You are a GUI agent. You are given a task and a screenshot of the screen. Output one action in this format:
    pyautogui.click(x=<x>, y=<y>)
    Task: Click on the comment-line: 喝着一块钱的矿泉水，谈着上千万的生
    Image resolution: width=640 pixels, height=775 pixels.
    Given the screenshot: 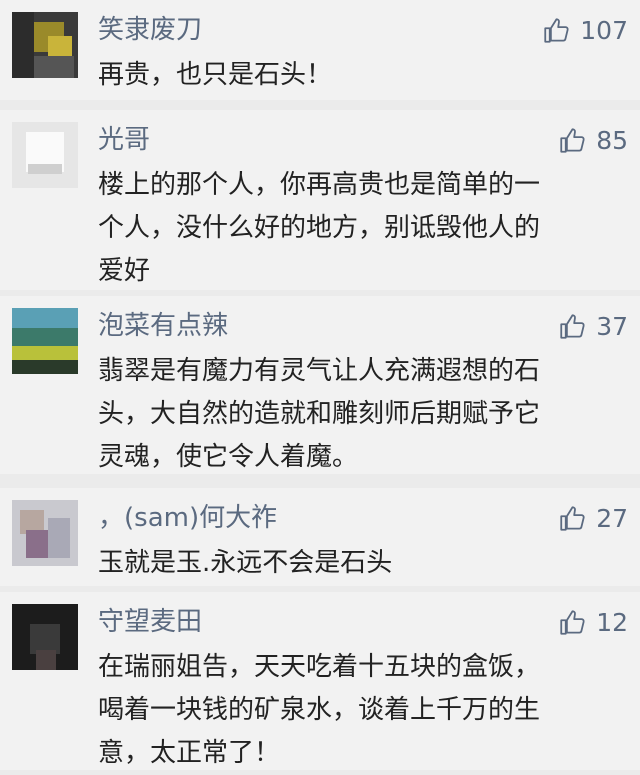 What is the action you would take?
    pyautogui.click(x=319, y=710)
    